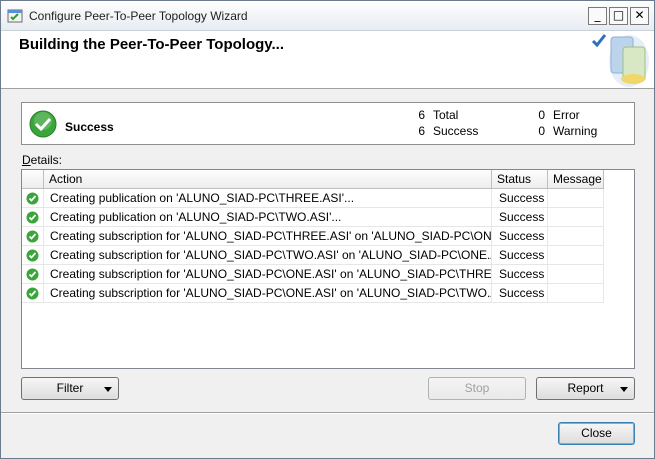 The height and width of the screenshot is (459, 655). I want to click on header-icon-column, so click(33, 179).